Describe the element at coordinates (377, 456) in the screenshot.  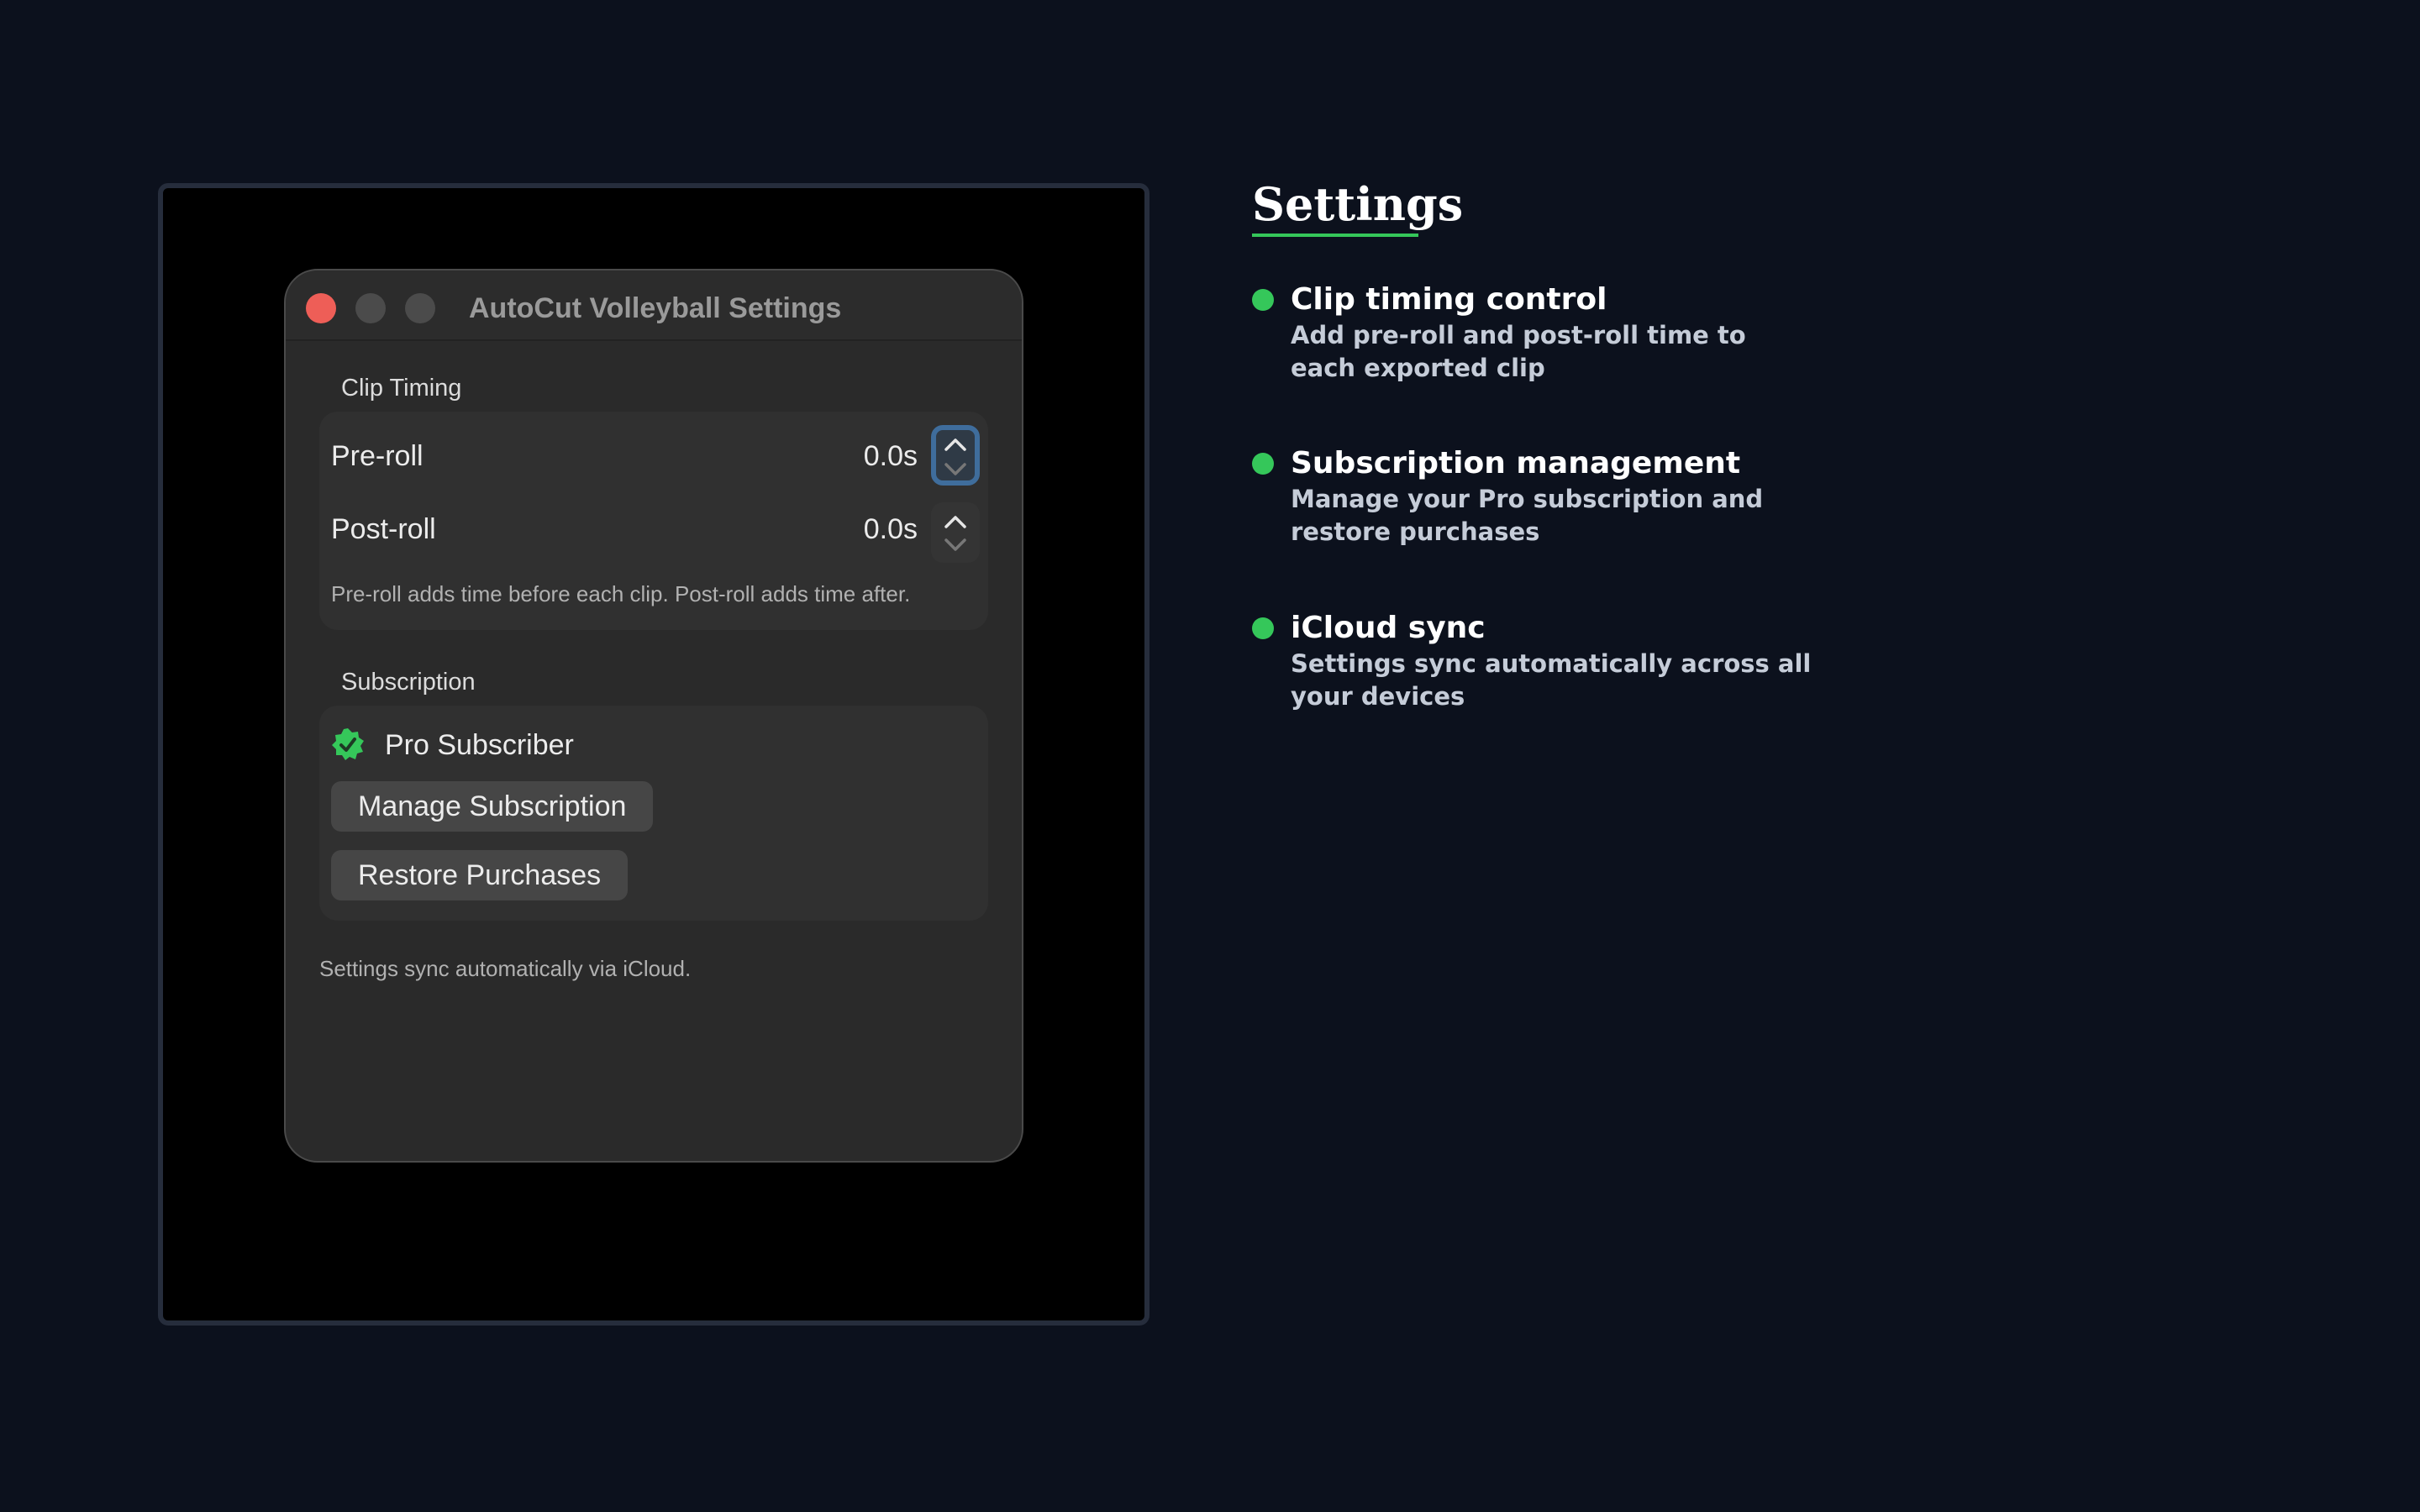
I see `pre-roll-label: Pre-roll` at that location.